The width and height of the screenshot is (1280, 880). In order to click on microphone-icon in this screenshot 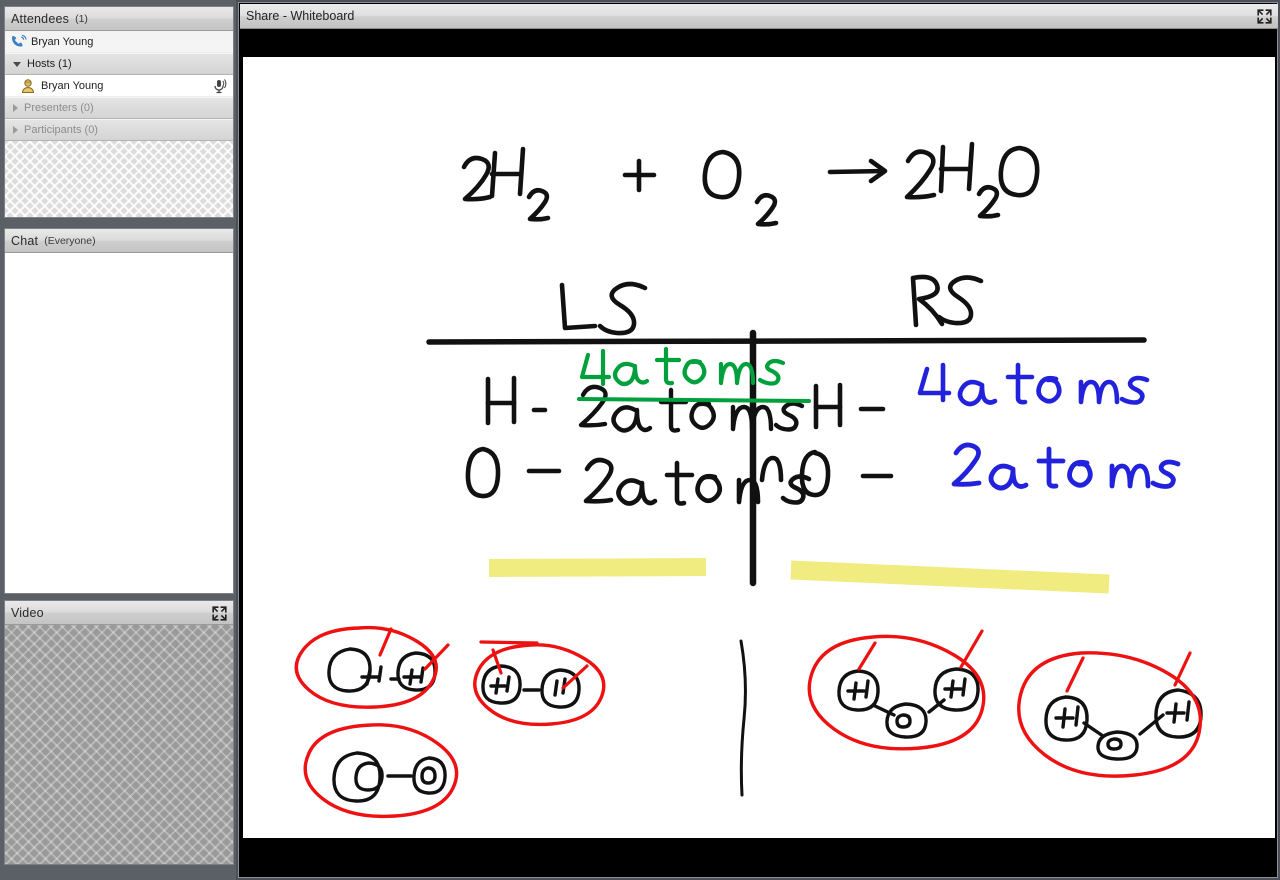, I will do `click(219, 86)`.